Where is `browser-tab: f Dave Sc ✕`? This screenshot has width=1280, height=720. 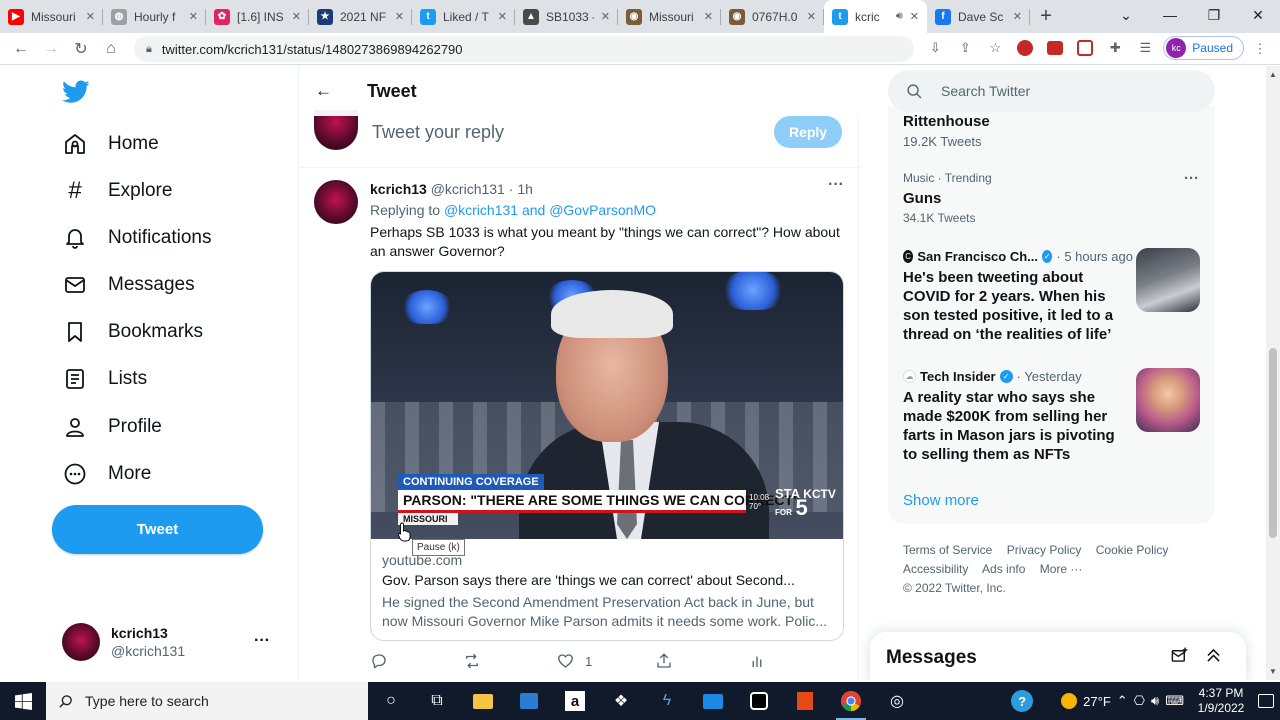 browser-tab: f Dave Sc ✕ is located at coordinates (978, 16).